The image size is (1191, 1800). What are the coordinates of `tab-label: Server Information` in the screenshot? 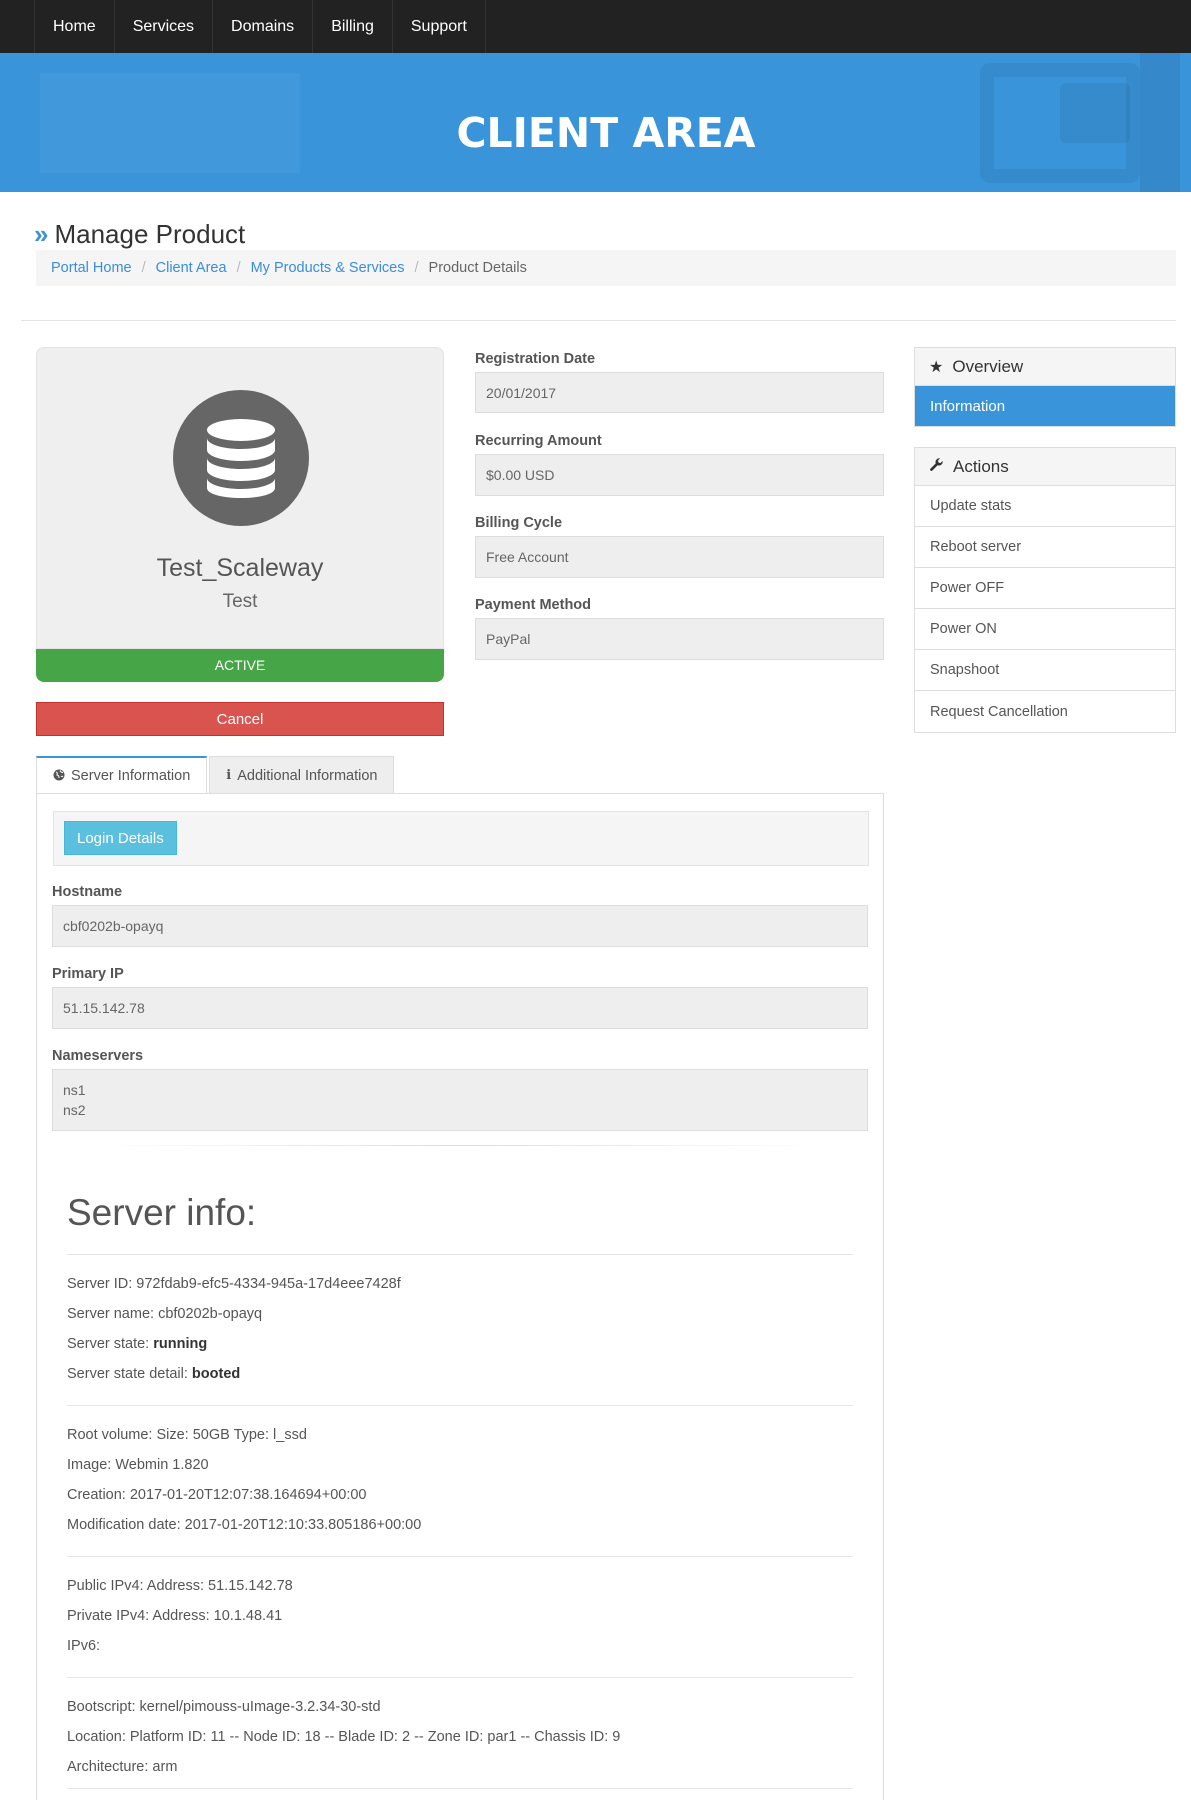 It's located at (131, 776).